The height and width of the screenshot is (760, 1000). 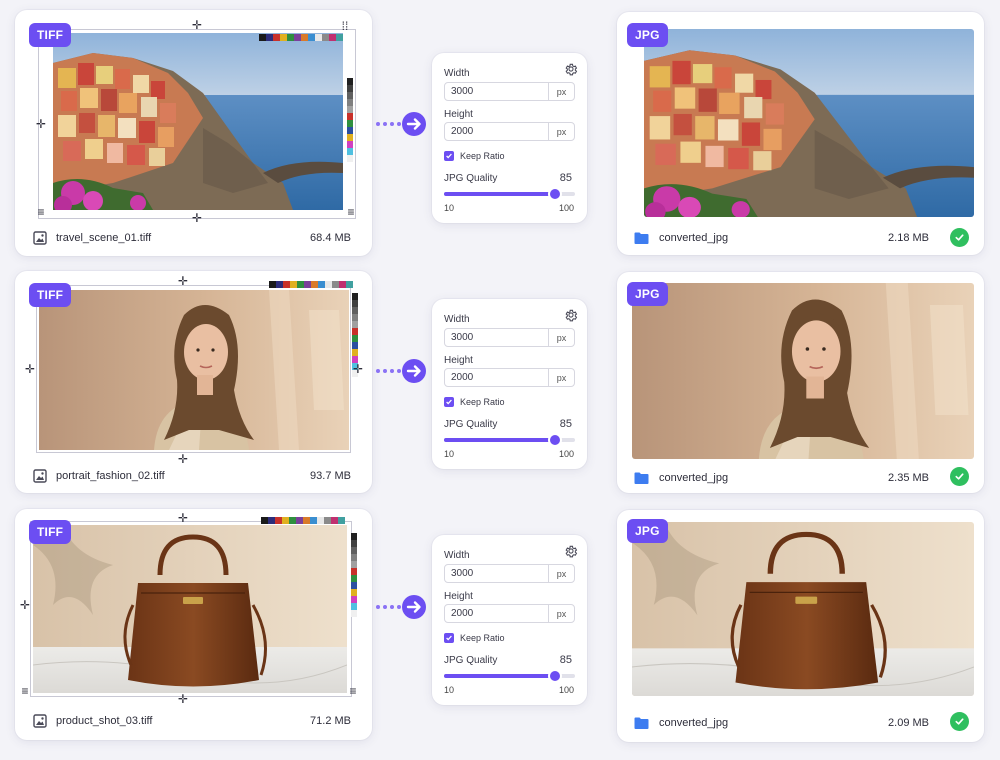 I want to click on height-value: 2000, so click(x=462, y=131).